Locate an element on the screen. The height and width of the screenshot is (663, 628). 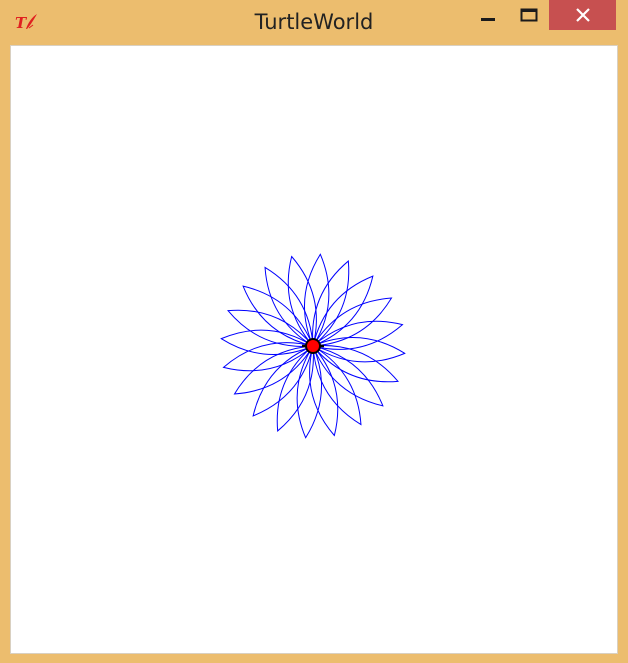
close-icon is located at coordinates (582, 15).